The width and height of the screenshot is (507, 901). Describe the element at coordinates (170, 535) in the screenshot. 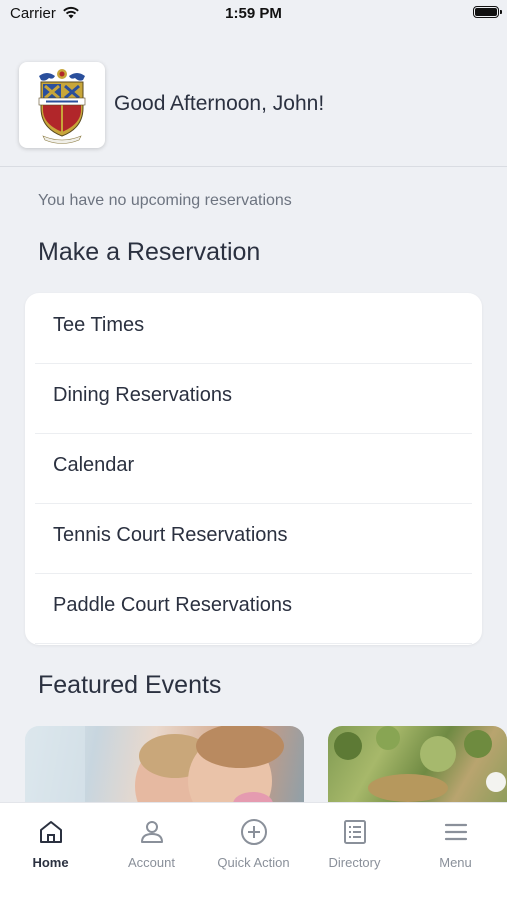

I see `reservation-item-label: Tennis Court Reservations` at that location.